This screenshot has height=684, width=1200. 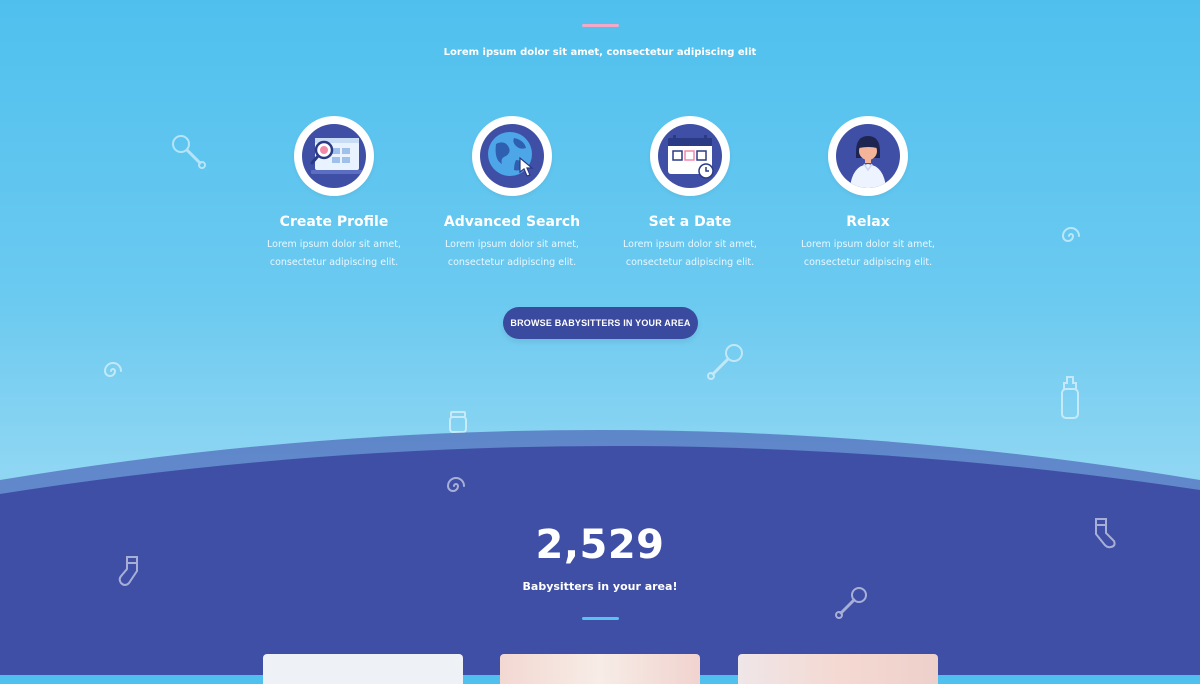 I want to click on baby-bottle-icon, so click(x=1070, y=397).